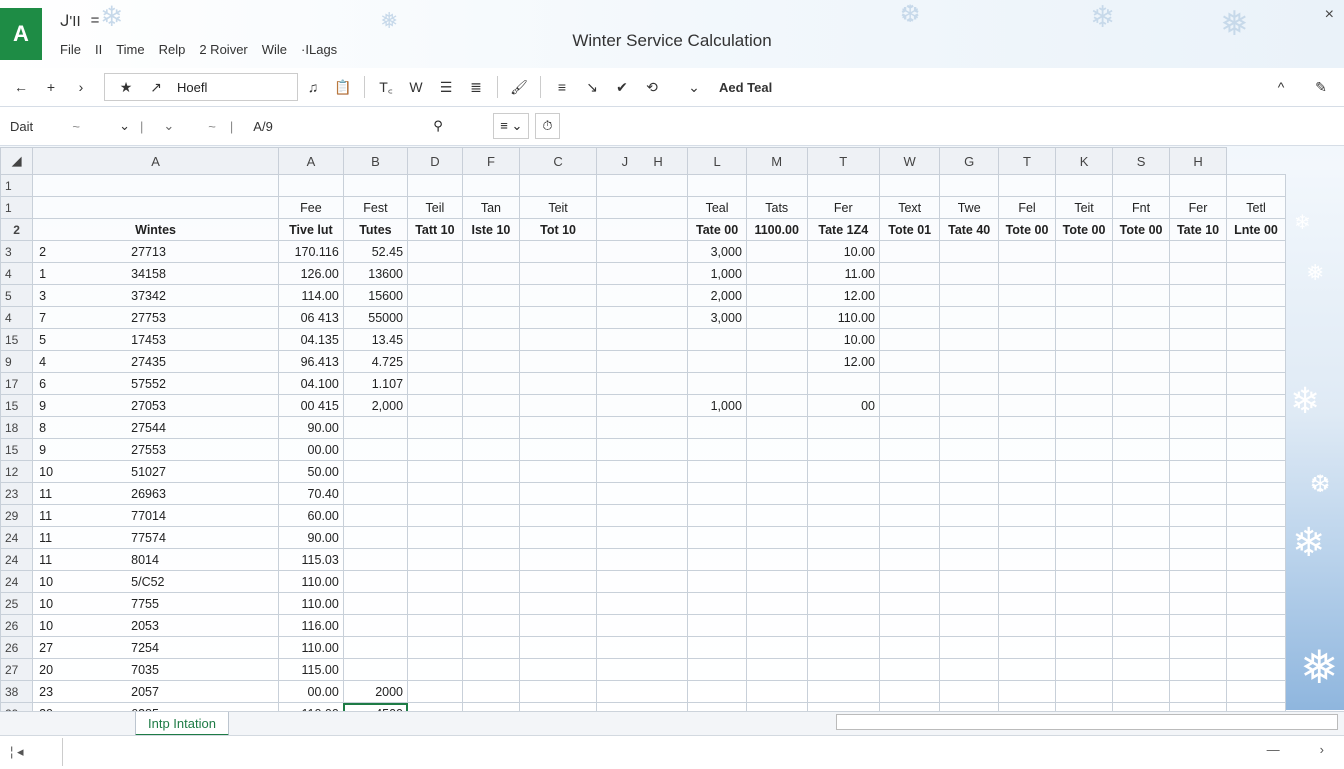  I want to click on cell: Tutes, so click(375, 229).